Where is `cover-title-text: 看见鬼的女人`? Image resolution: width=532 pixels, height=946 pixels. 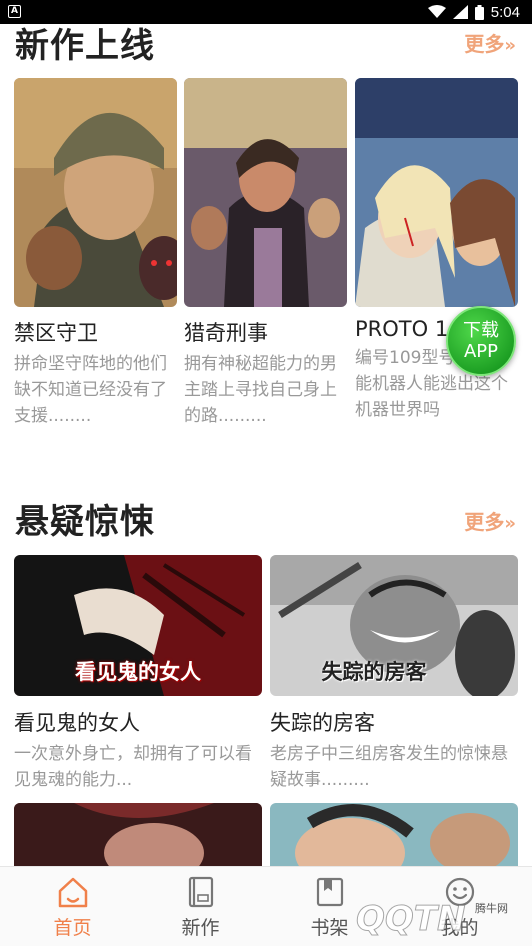 cover-title-text: 看见鬼的女人 is located at coordinates (138, 672).